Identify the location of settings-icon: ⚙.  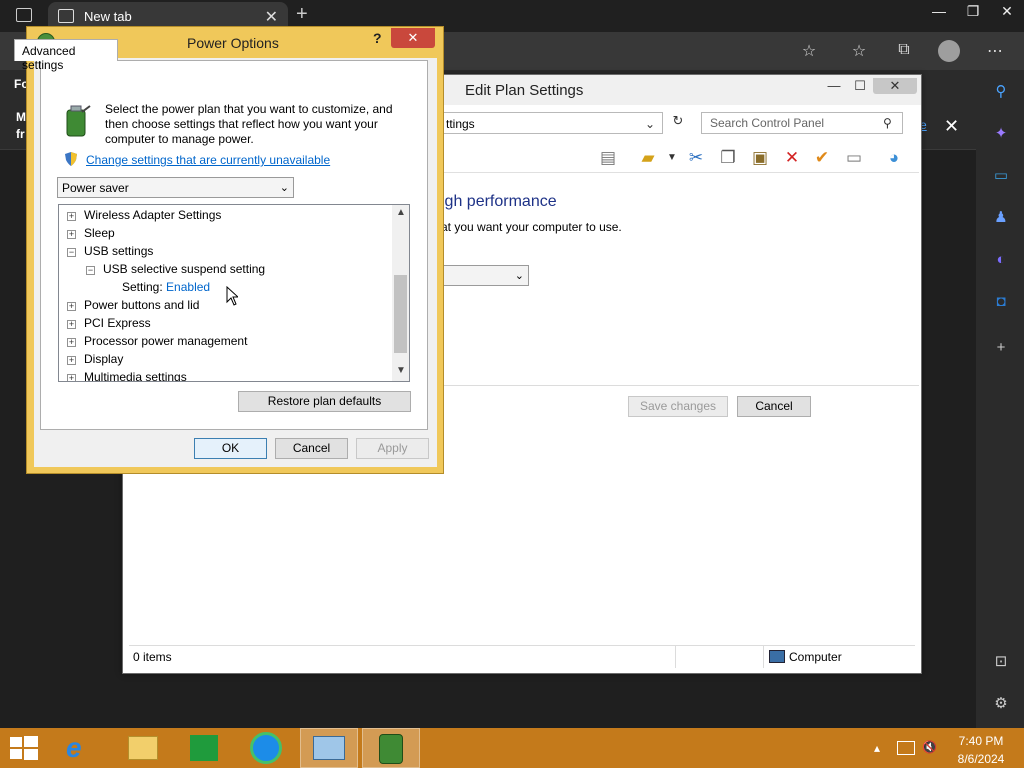
(1001, 704).